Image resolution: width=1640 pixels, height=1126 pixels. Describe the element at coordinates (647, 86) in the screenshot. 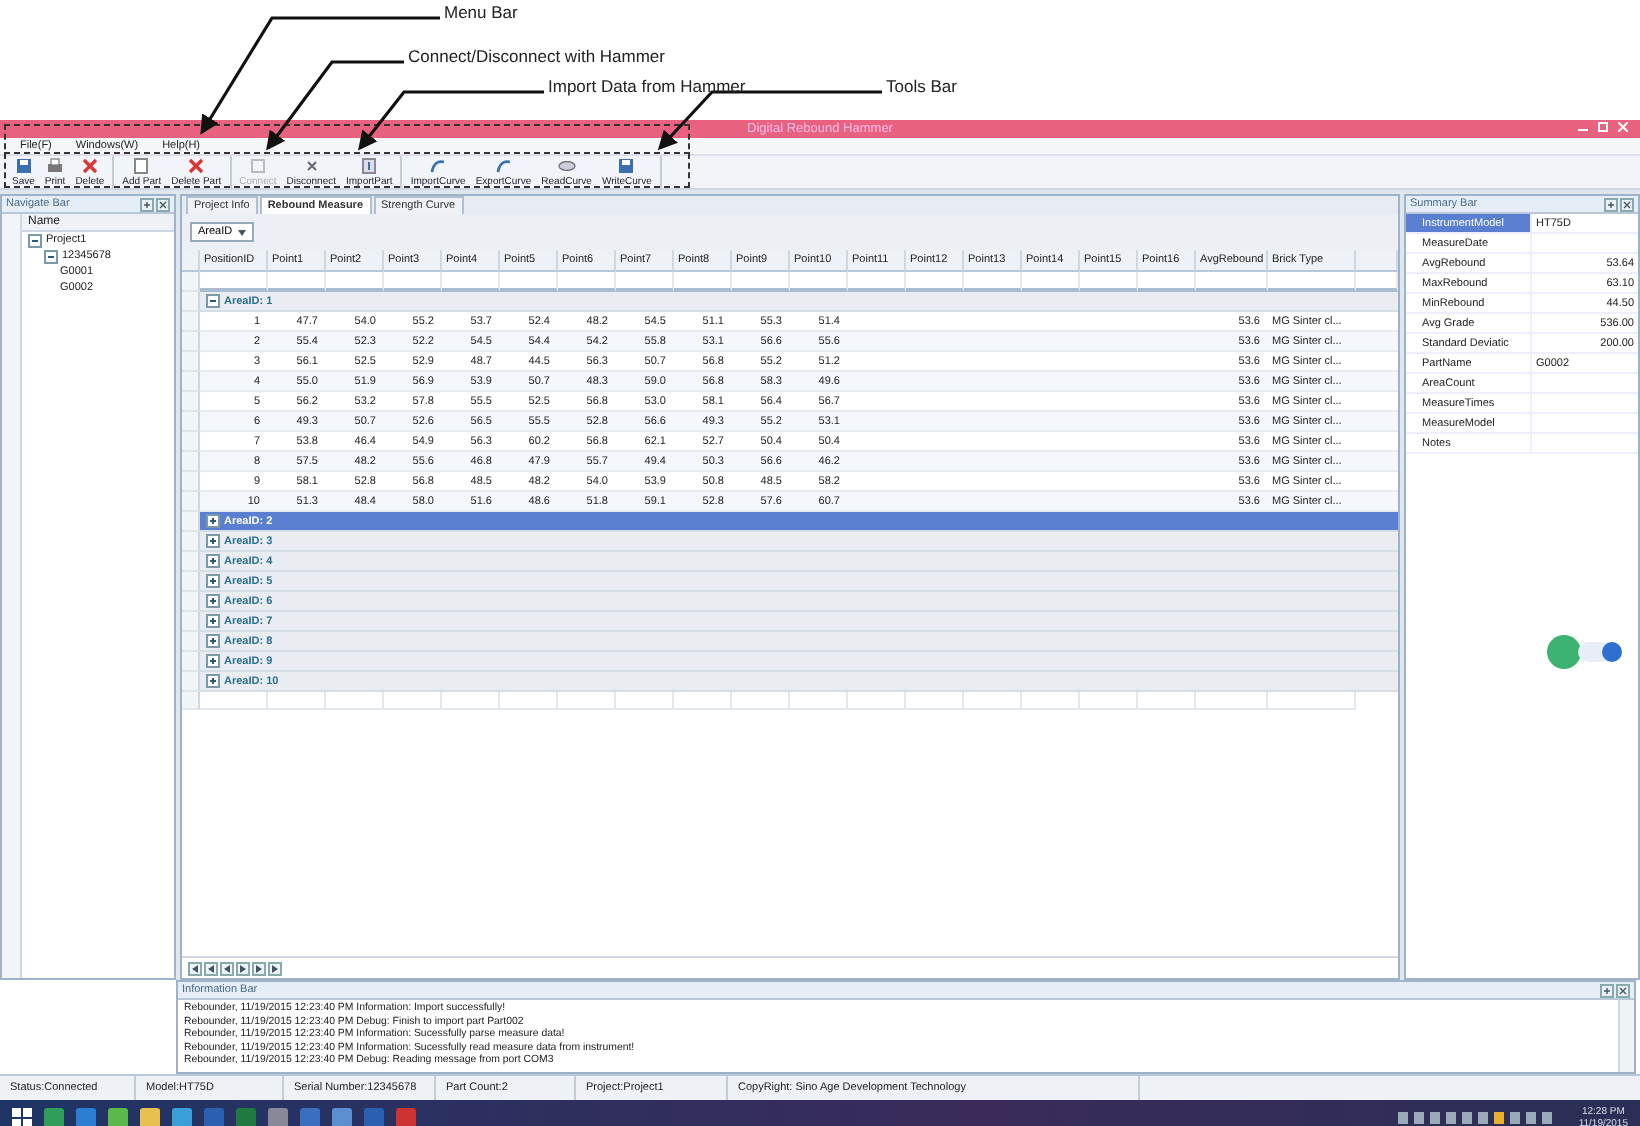

I see `annotation-label: Import Data from Hammer` at that location.